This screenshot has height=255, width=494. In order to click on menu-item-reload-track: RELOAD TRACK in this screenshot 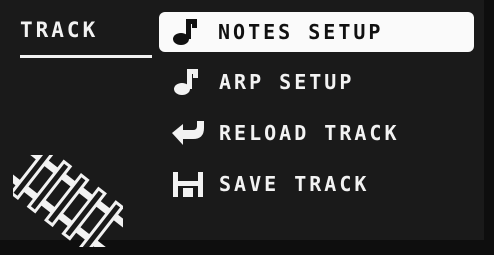, I will do `click(316, 133)`.